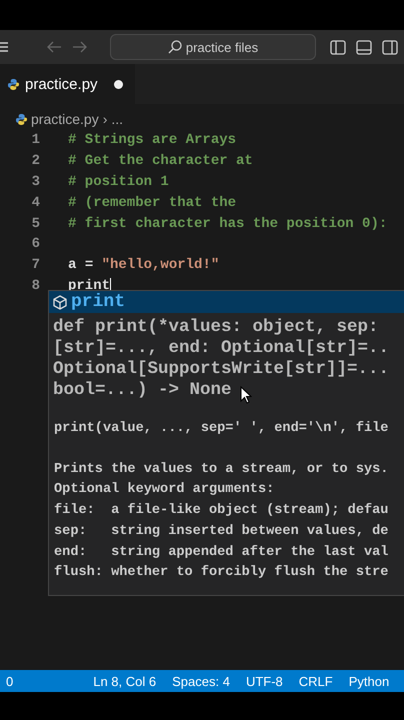  Describe the element at coordinates (35, 286) in the screenshot. I see `line-number: 8` at that location.